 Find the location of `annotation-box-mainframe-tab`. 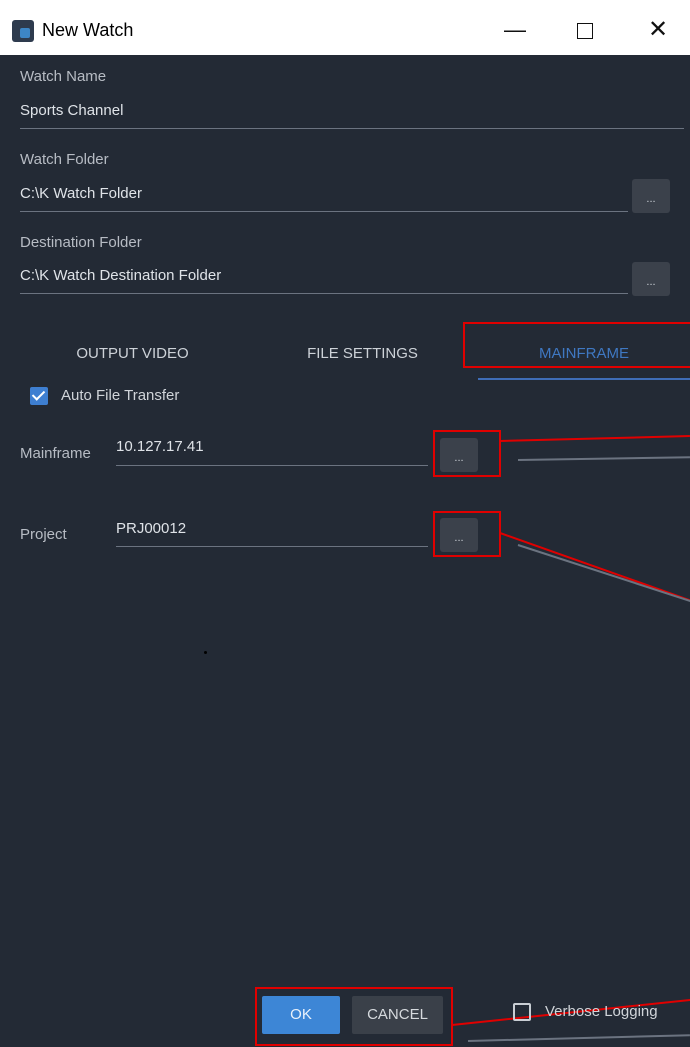

annotation-box-mainframe-tab is located at coordinates (576, 345).